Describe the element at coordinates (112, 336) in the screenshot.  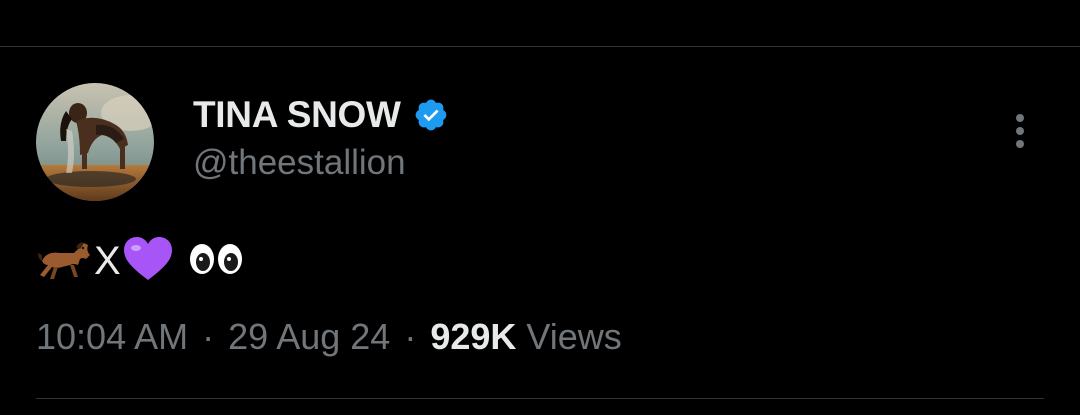
I see `tweet-time: 10:04 AM` at that location.